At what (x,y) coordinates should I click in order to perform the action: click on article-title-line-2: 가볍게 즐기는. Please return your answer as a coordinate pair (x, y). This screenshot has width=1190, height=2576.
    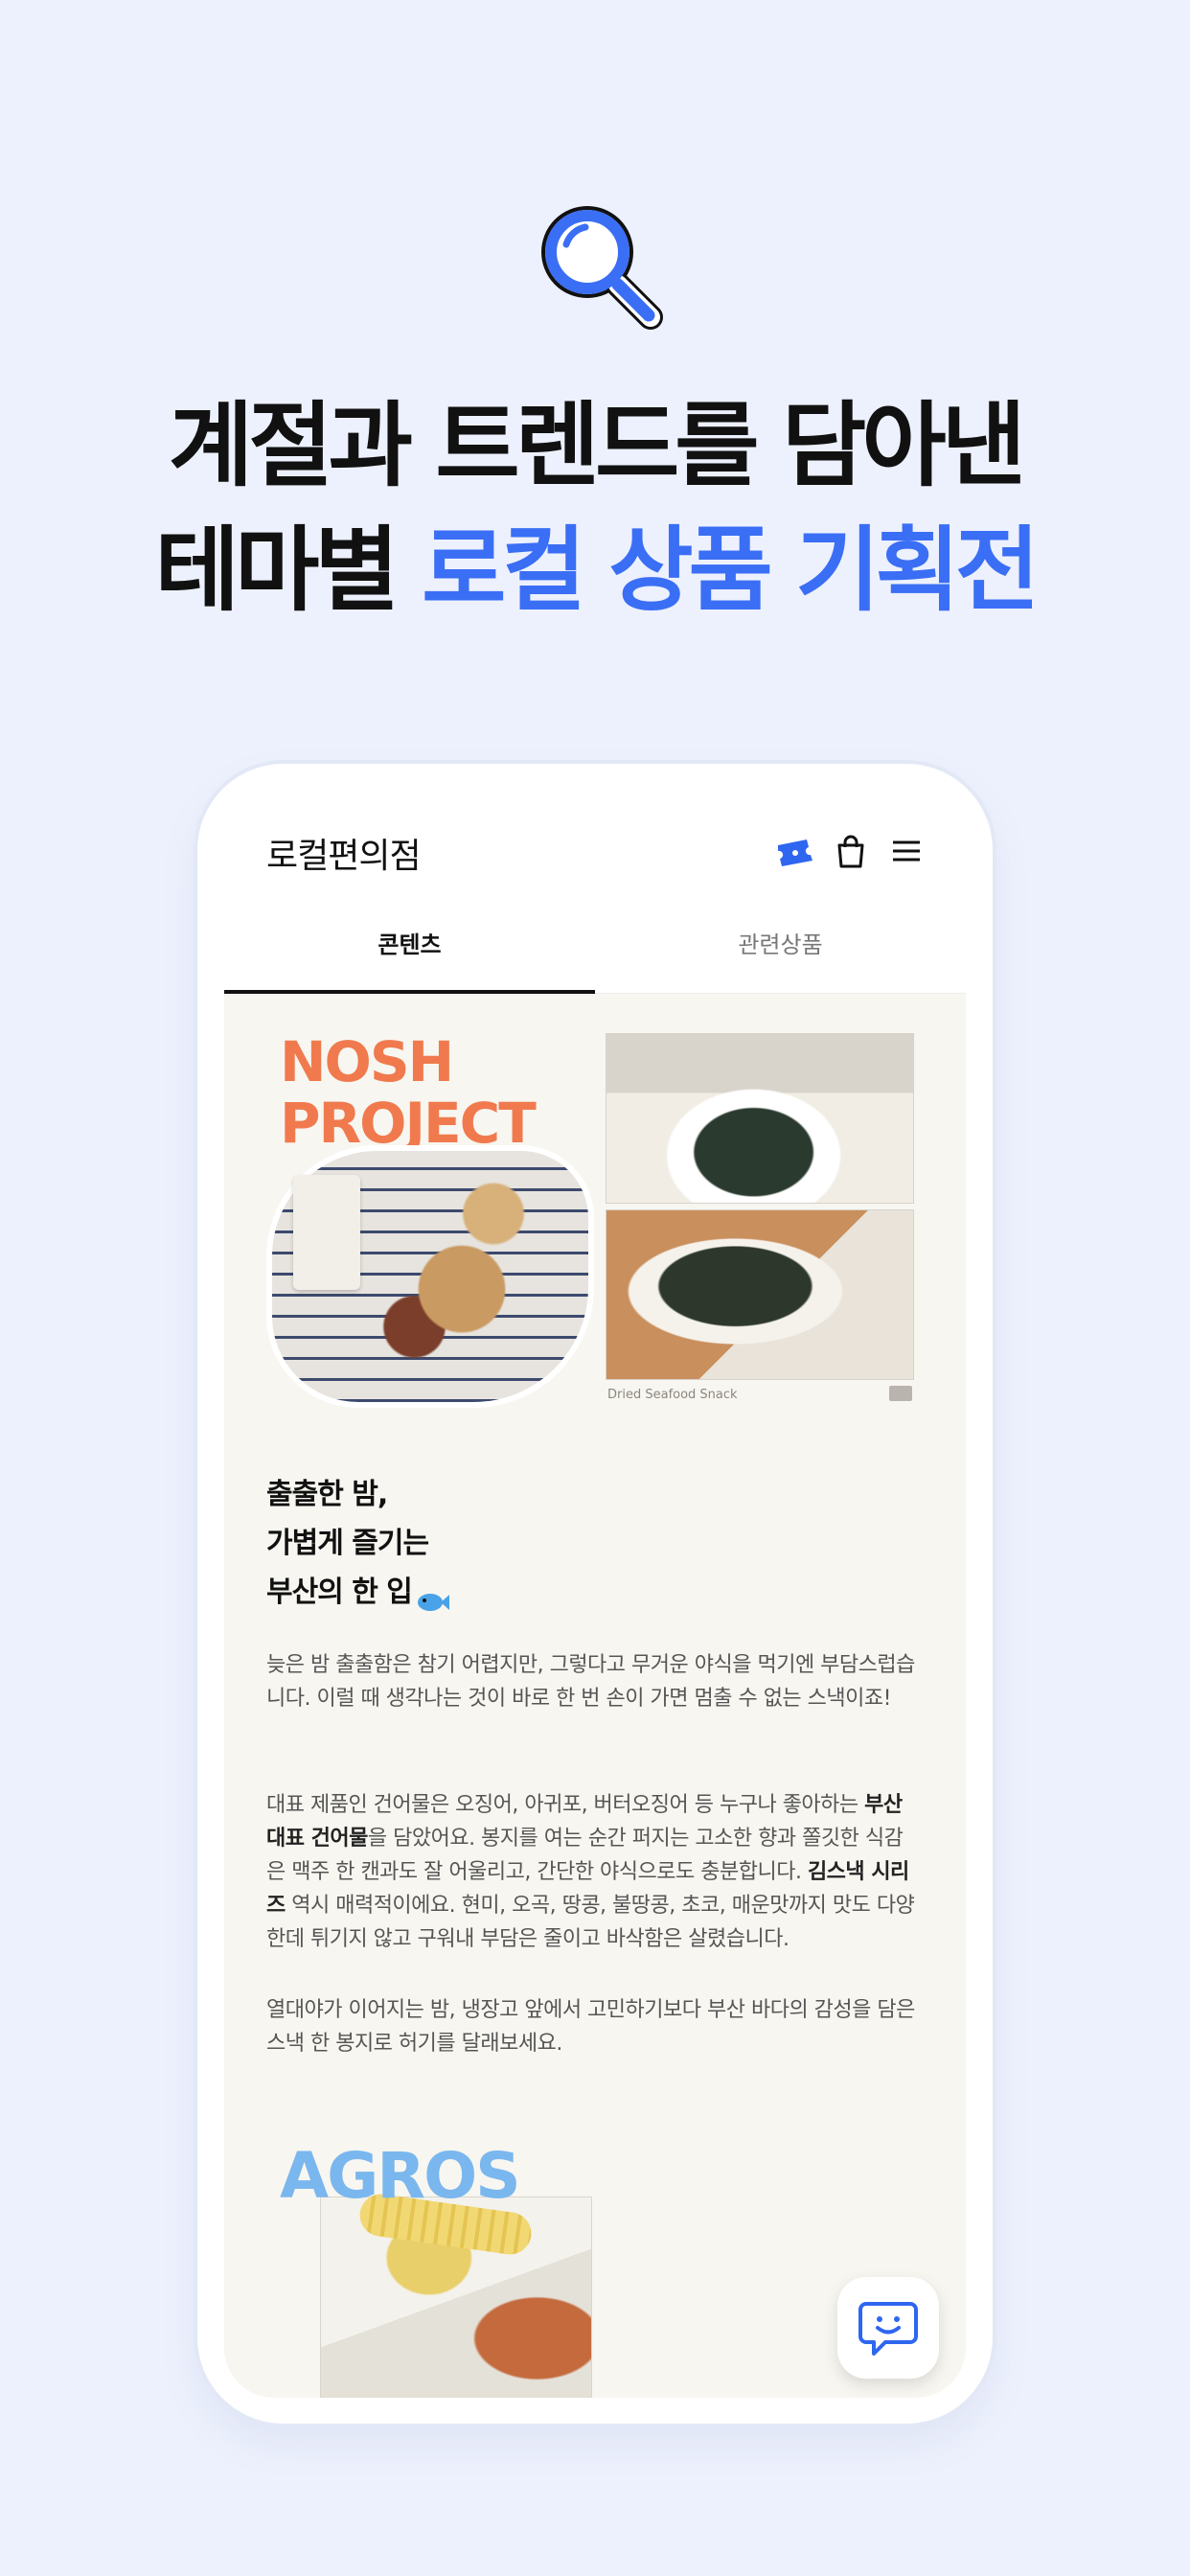
    Looking at the image, I should click on (348, 1543).